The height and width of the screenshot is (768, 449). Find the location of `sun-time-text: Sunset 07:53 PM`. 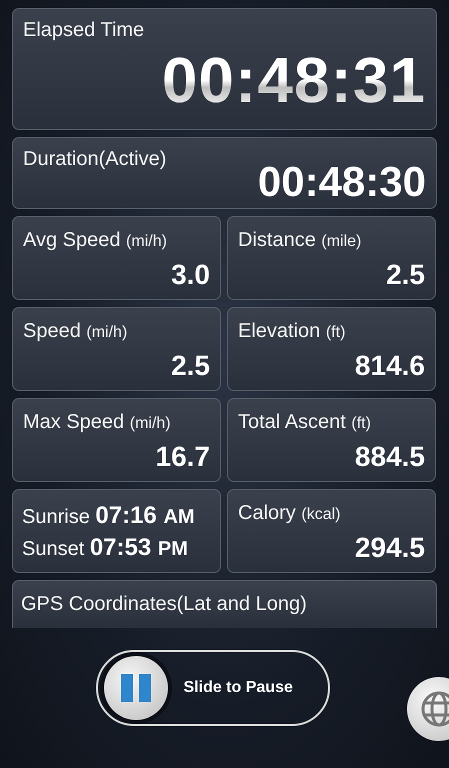

sun-time-text: Sunset 07:53 PM is located at coordinates (105, 548).